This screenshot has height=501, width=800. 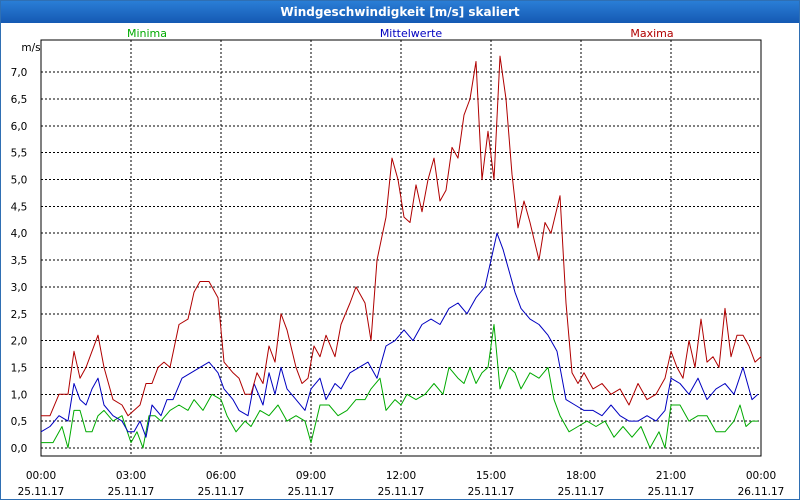 What do you see at coordinates (651, 33) in the screenshot?
I see `legend-item-maxima: Maxima` at bounding box center [651, 33].